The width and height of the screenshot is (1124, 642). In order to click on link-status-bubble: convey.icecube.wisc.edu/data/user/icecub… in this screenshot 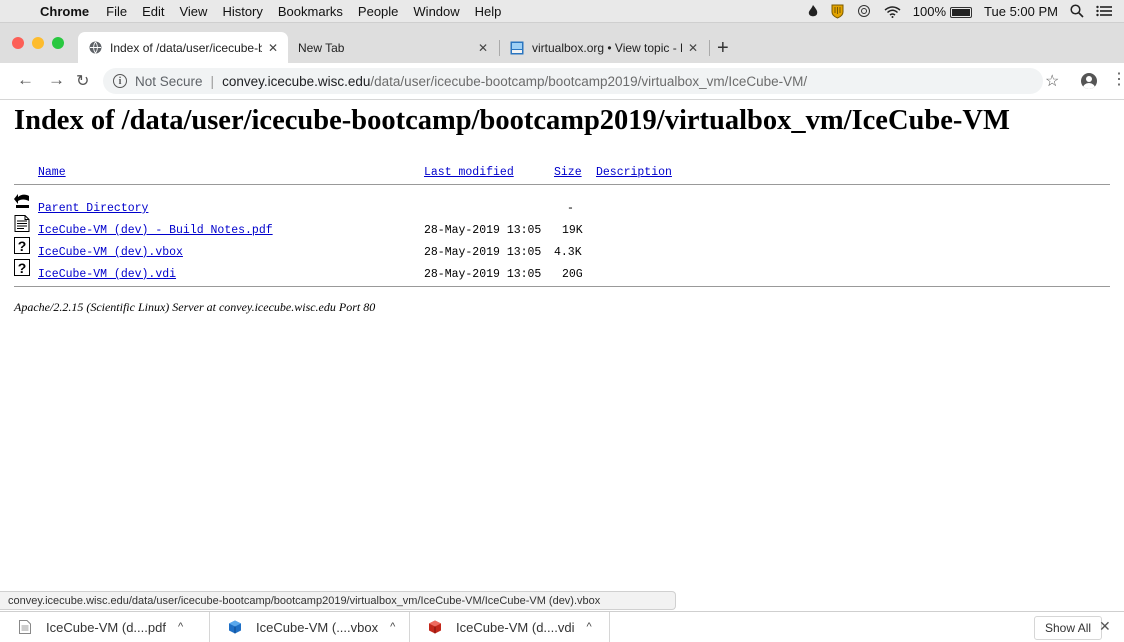, I will do `click(338, 600)`.